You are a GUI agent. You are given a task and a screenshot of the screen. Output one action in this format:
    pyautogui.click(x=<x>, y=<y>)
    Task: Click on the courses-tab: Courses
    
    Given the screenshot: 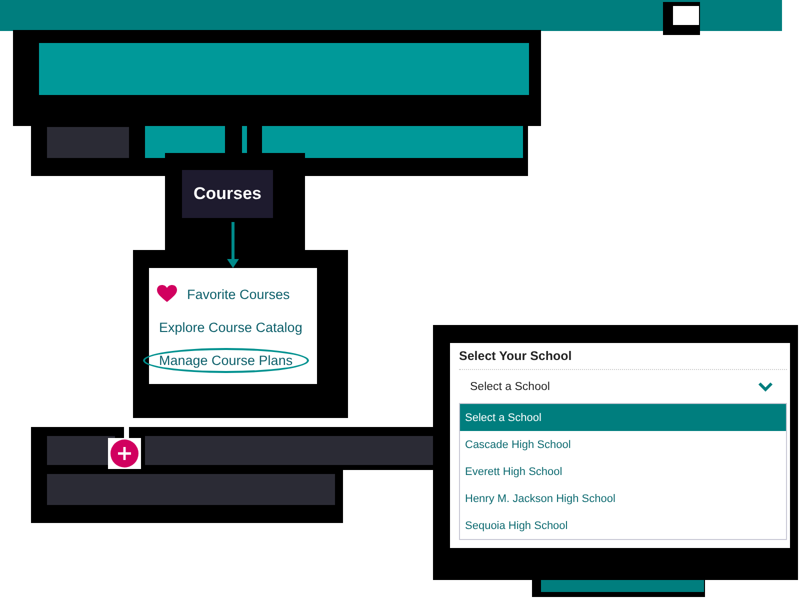 What is the action you would take?
    pyautogui.click(x=227, y=194)
    